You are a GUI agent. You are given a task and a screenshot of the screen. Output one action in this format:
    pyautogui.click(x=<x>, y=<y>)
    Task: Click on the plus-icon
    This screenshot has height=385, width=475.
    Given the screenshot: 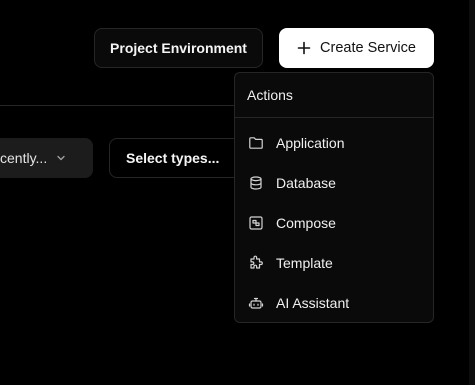 What is the action you would take?
    pyautogui.click(x=304, y=48)
    